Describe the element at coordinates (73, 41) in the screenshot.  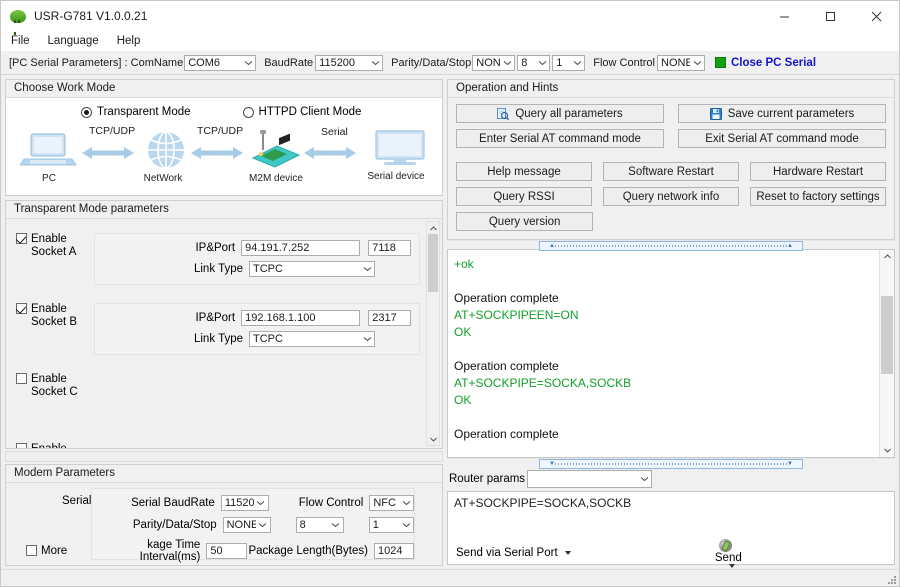
I see `menu-item-language: Language` at that location.